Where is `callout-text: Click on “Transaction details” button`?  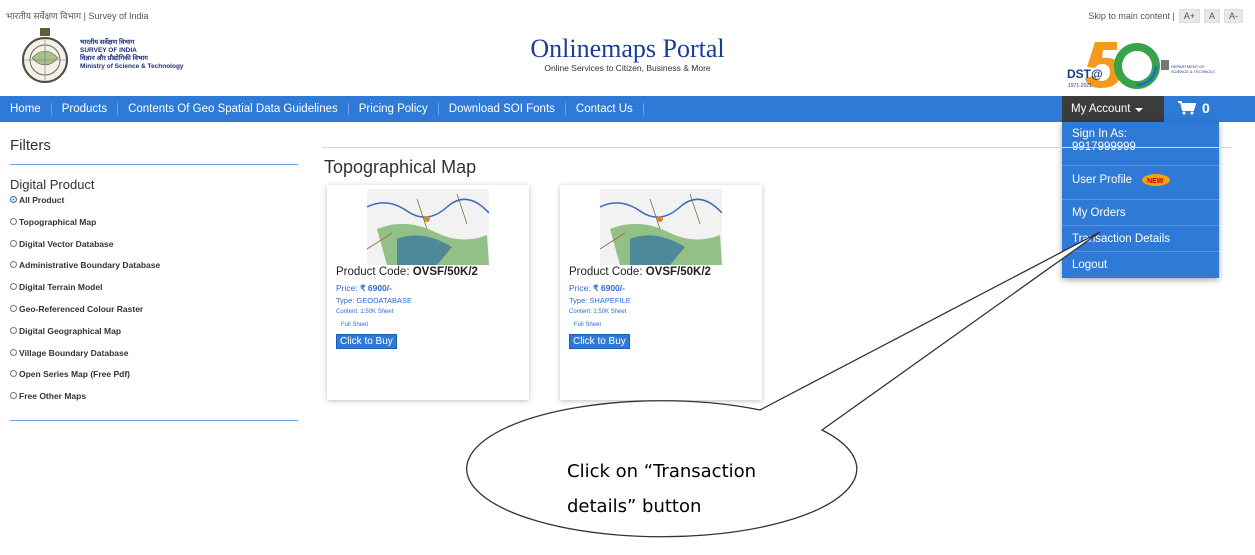 callout-text: Click on “Transaction details” button is located at coordinates (662, 489).